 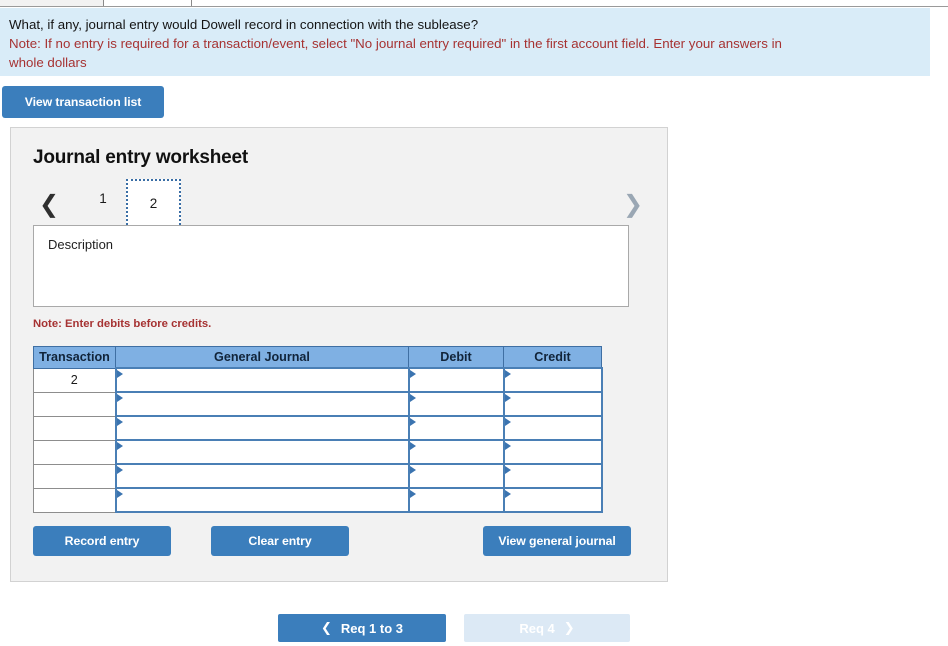 I want to click on browser-tab-strip, so click(x=474, y=3).